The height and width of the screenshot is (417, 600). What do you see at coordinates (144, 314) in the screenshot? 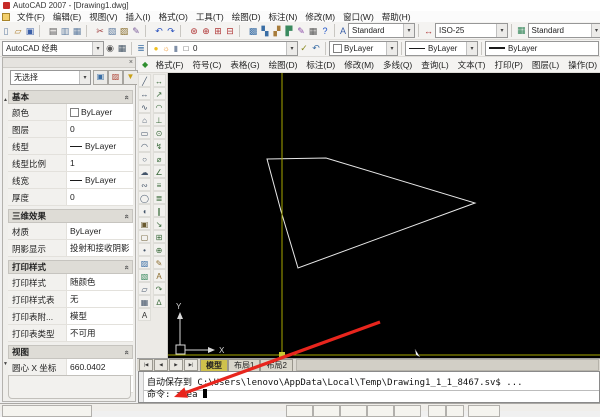
I see `text-icon: A` at bounding box center [144, 314].